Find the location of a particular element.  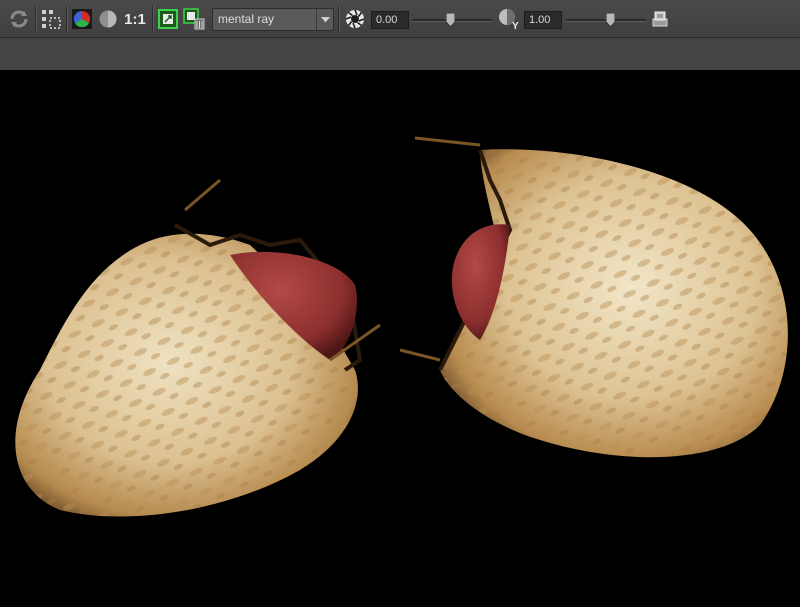

ratio-1-1-button: 1:1 is located at coordinates (135, 19).